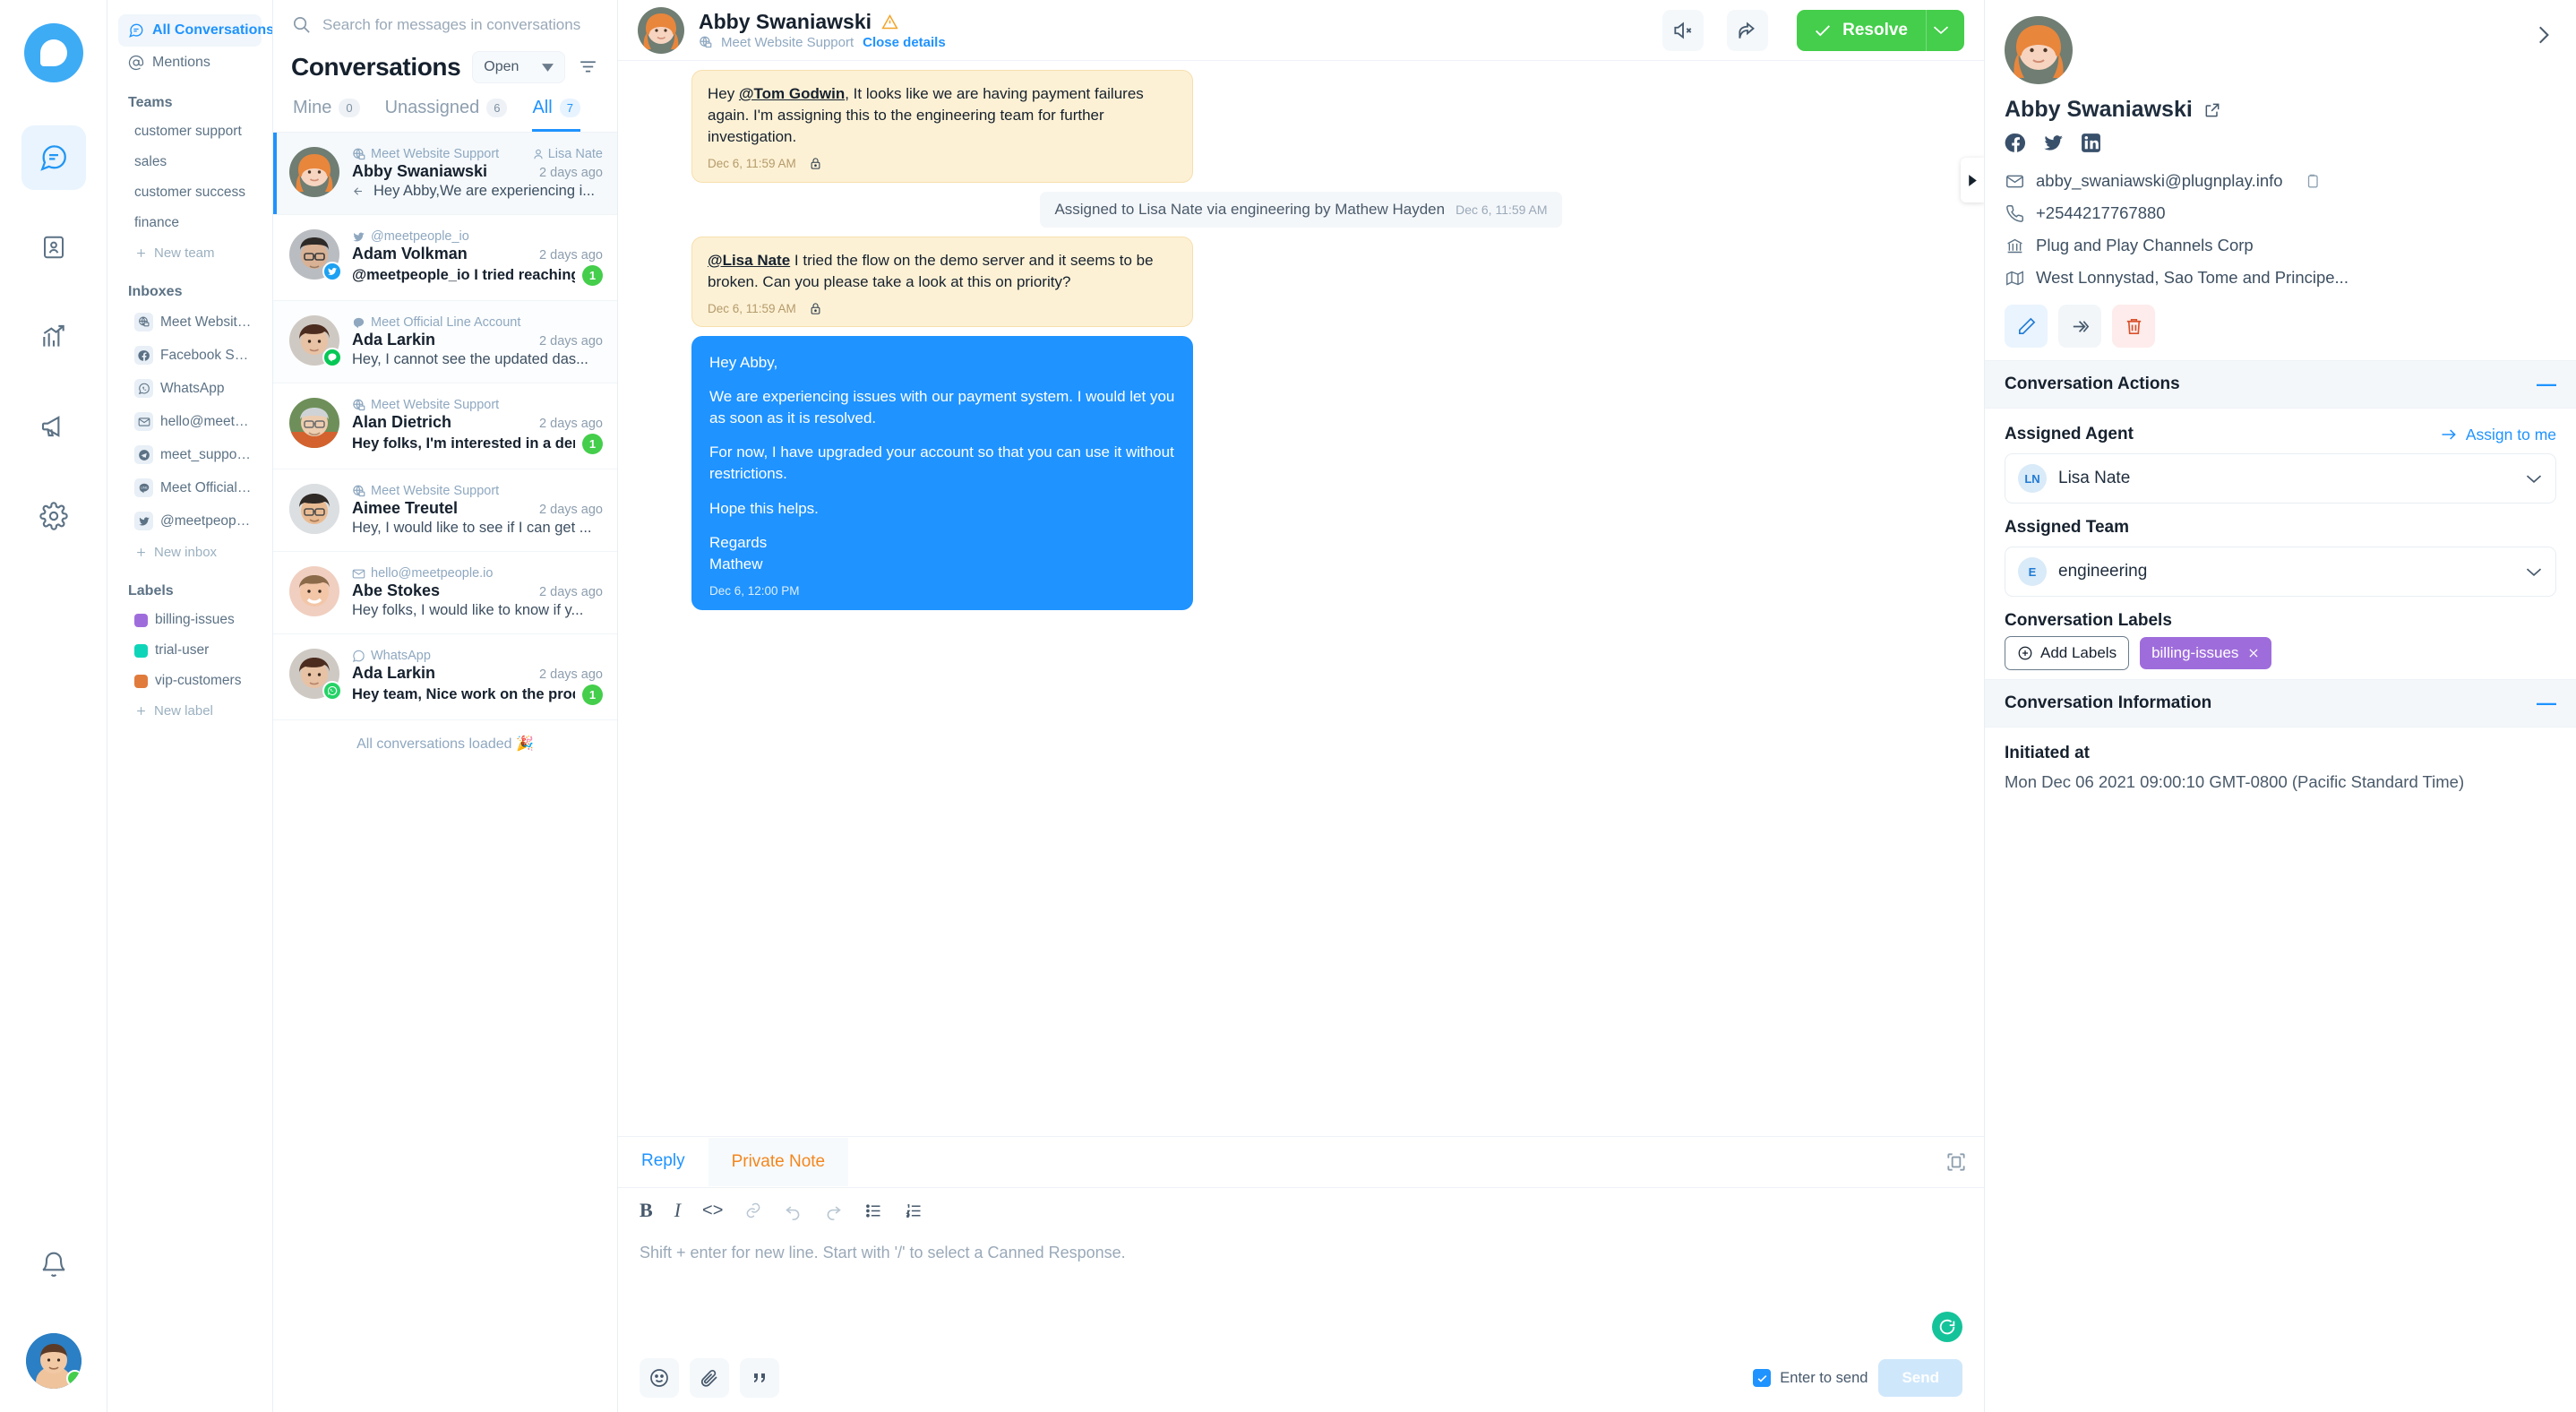  What do you see at coordinates (2016, 143) in the screenshot?
I see `facebook-icon` at bounding box center [2016, 143].